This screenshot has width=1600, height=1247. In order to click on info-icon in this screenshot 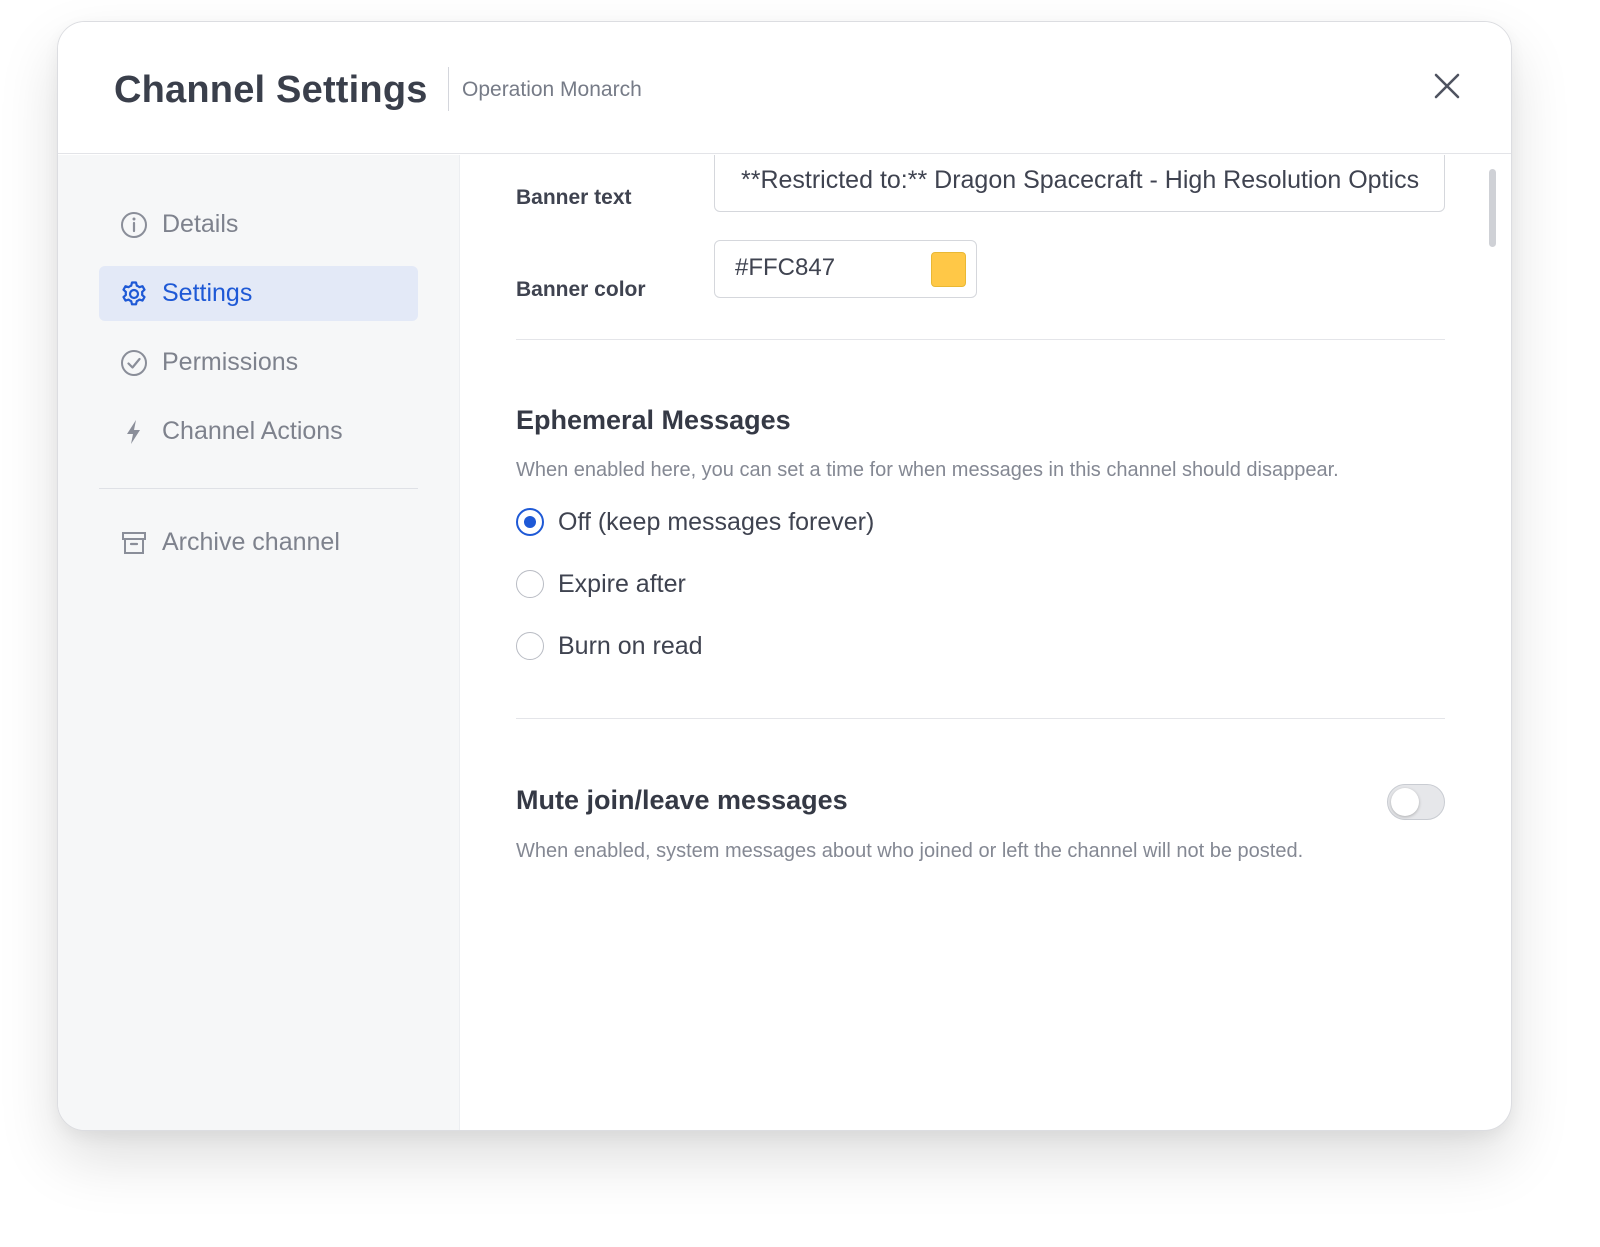, I will do `click(134, 225)`.